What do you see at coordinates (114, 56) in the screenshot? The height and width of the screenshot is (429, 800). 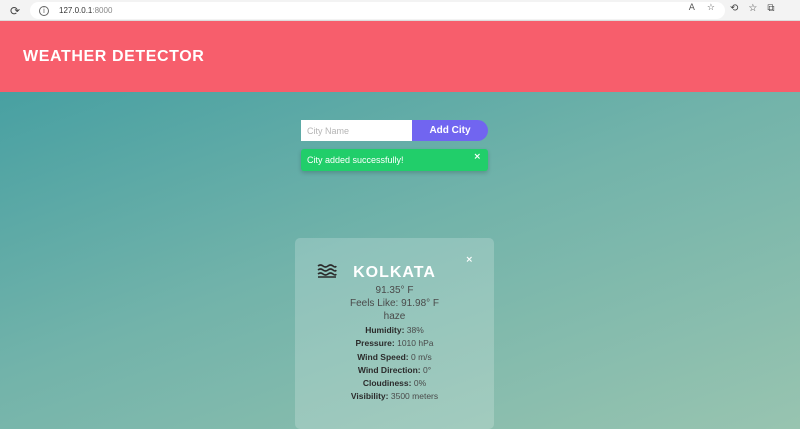 I see `page-title: WEATHER DETECTOR` at bounding box center [114, 56].